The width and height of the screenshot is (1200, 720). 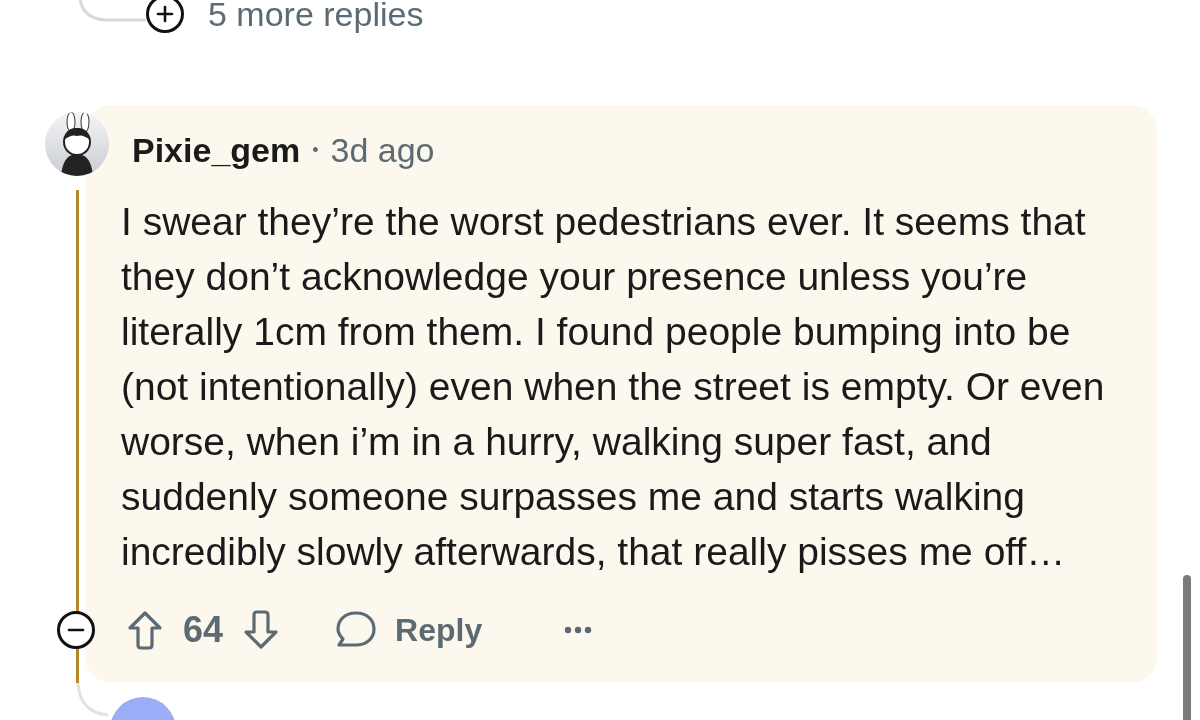 What do you see at coordinates (316, 15) in the screenshot?
I see `more-replies-link: 5 more replies` at bounding box center [316, 15].